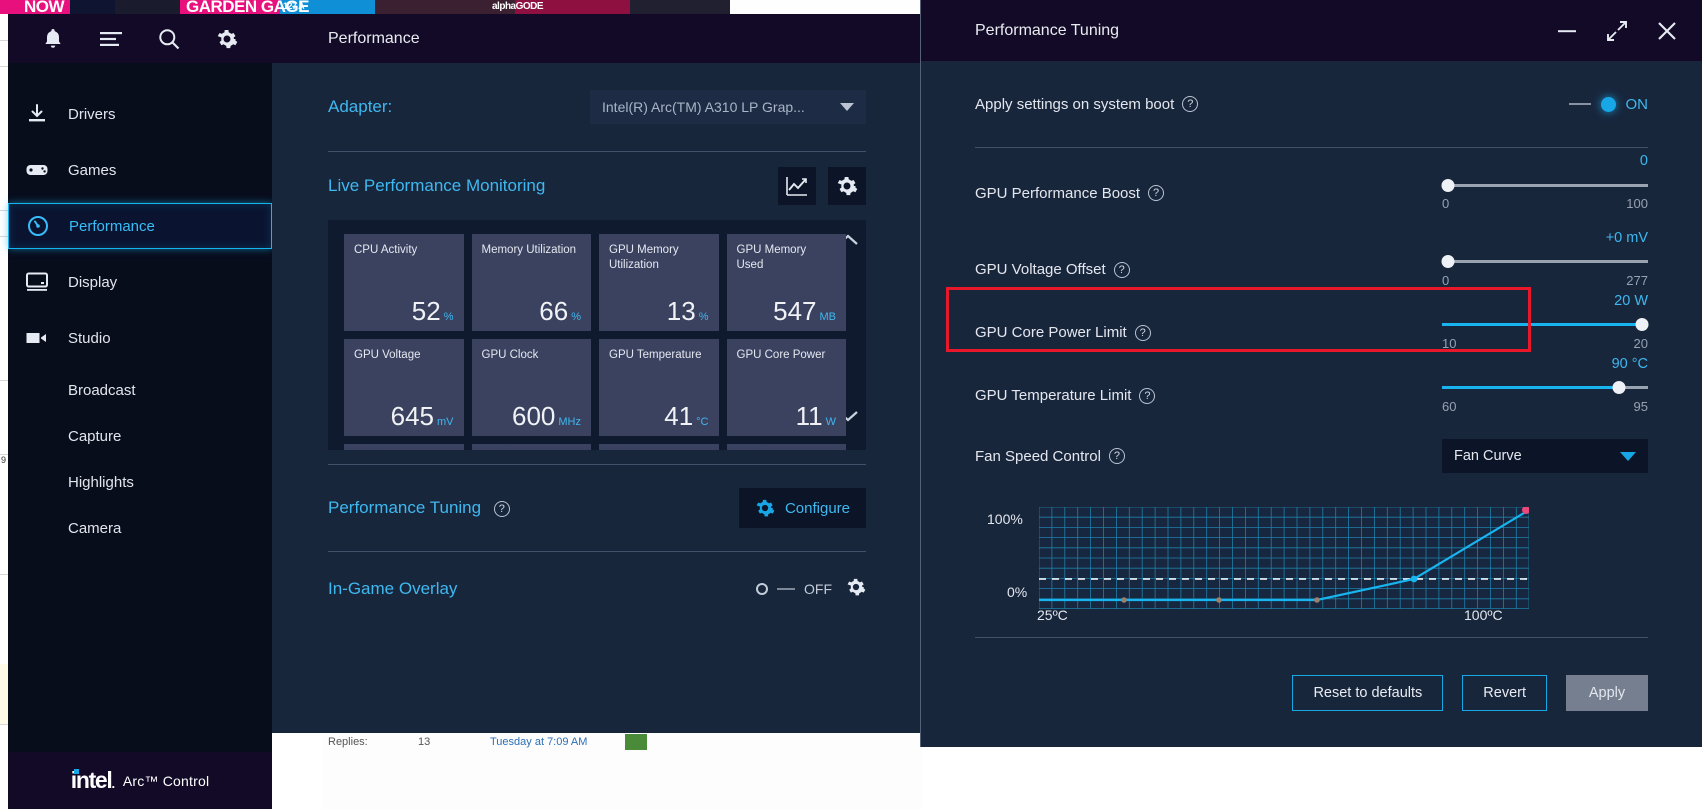 The height and width of the screenshot is (809, 1702). What do you see at coordinates (1040, 269) in the screenshot?
I see `gpu-voltage-offset-label: GPU Voltage Offset` at bounding box center [1040, 269].